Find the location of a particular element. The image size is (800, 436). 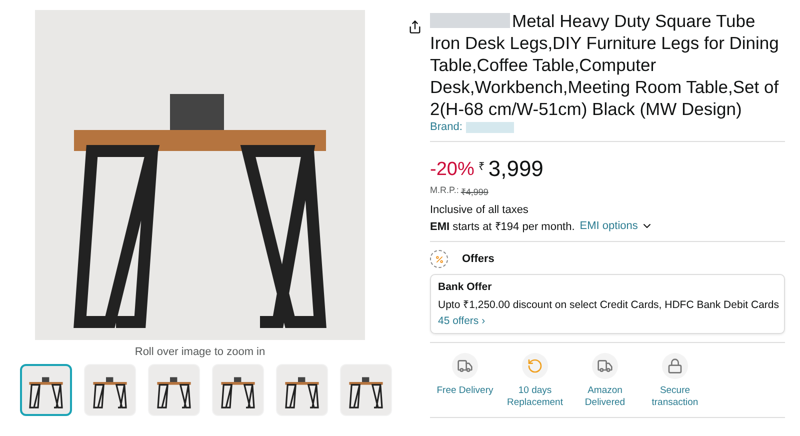

return-icon is located at coordinates (535, 366).